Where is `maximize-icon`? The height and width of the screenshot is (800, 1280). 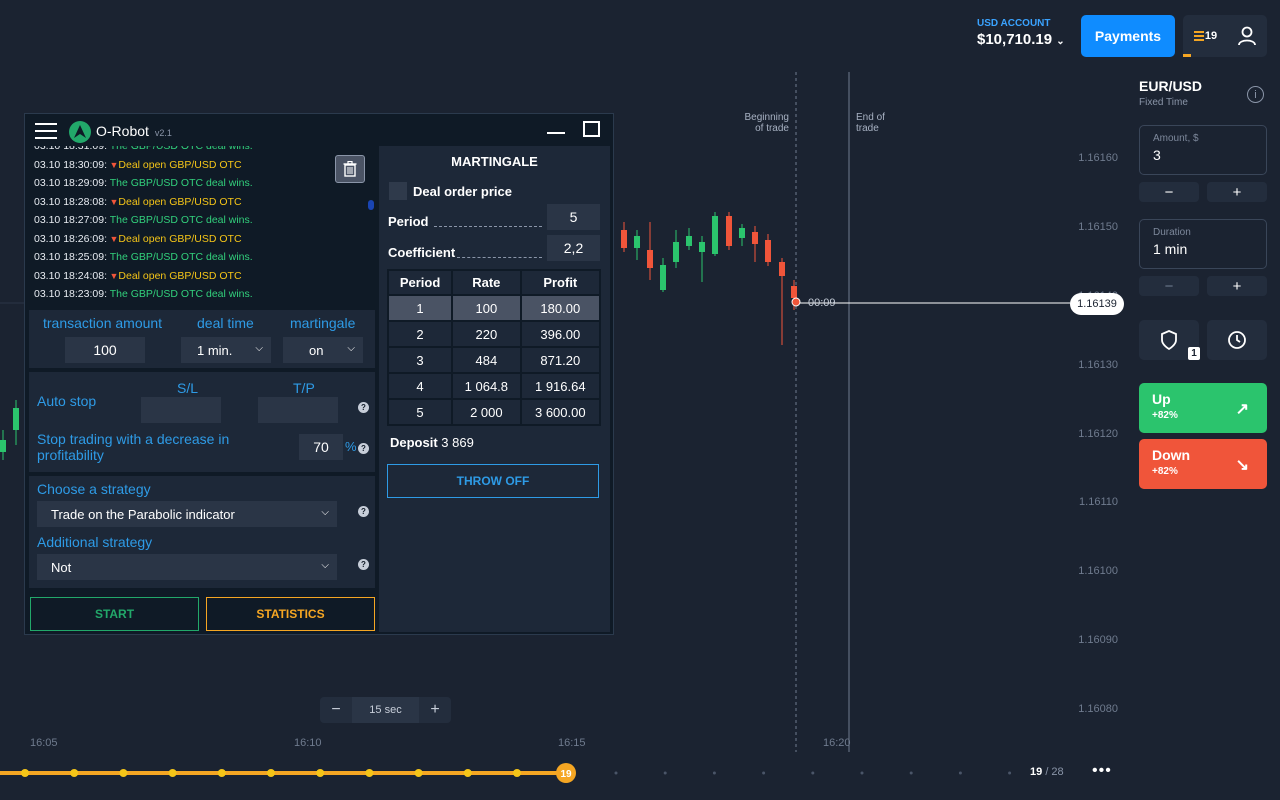
maximize-icon is located at coordinates (591, 129).